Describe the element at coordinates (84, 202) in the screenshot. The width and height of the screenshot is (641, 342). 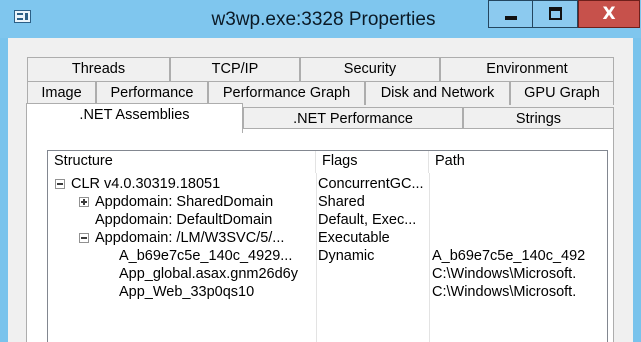
I see `expand-icon` at that location.